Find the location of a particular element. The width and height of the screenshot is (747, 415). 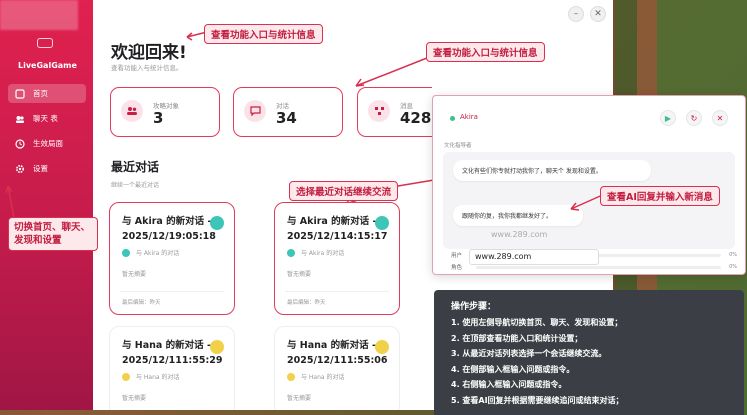

watermark: www.289.com is located at coordinates (519, 234).